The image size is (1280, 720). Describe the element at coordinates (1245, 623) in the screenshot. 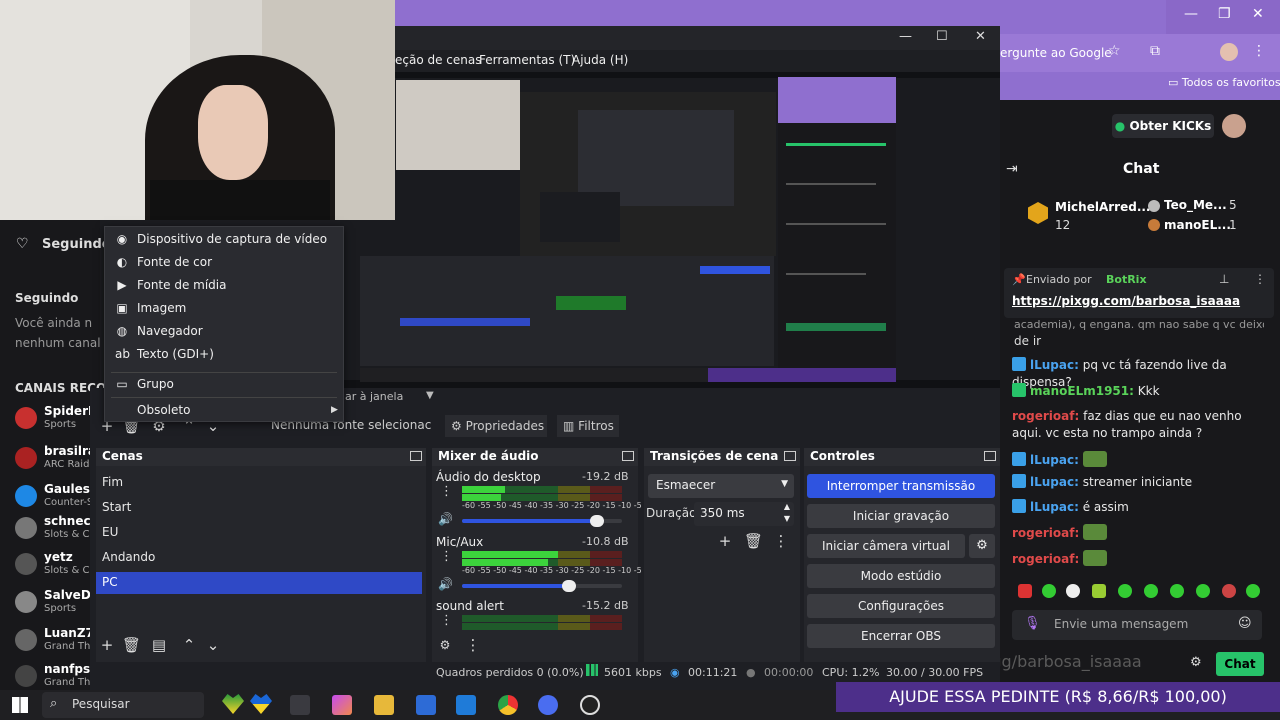

I see `emoji-icon: ☺` at that location.